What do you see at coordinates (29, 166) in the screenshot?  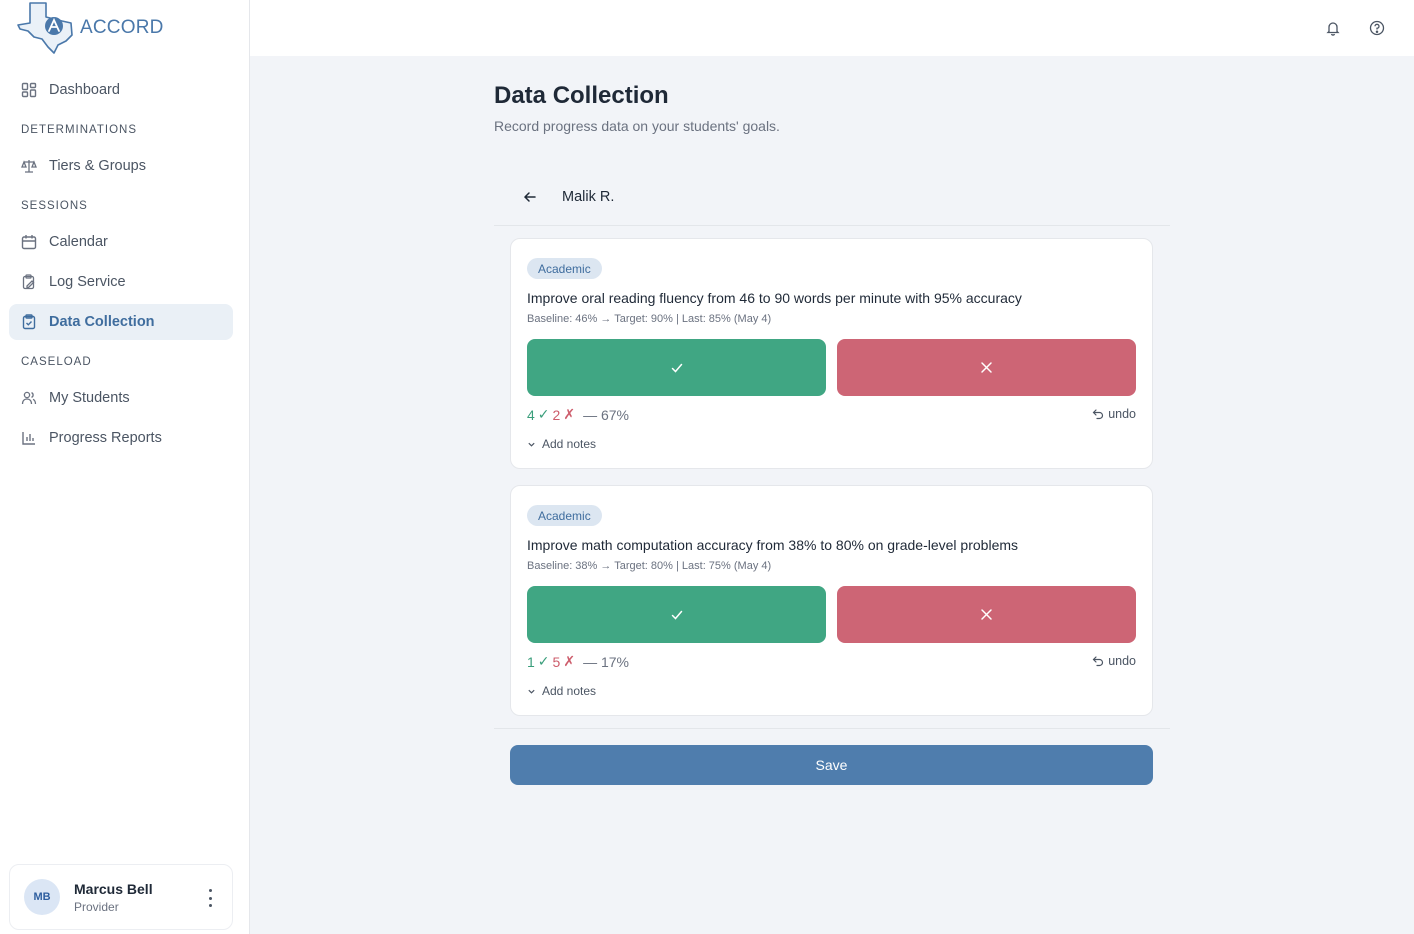 I see `scale-icon` at bounding box center [29, 166].